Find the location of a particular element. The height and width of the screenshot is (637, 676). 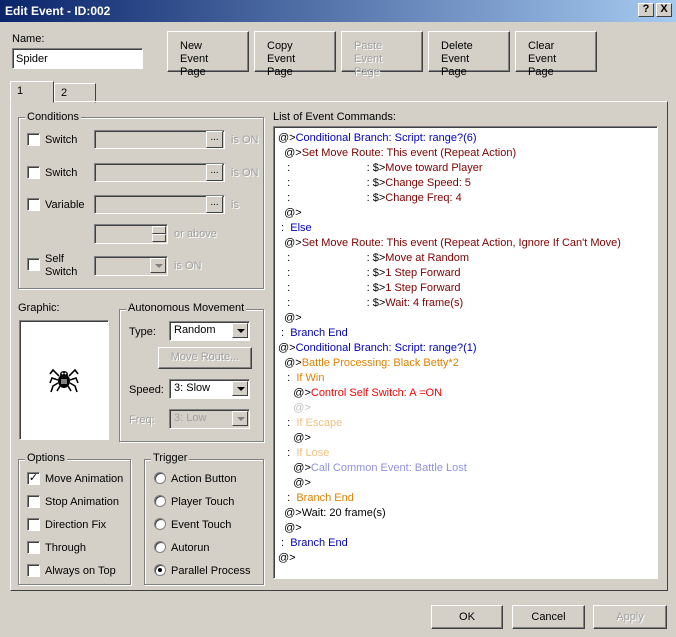

command-line: @>Conditional Branch: Script: range?(6) is located at coordinates (377, 138).